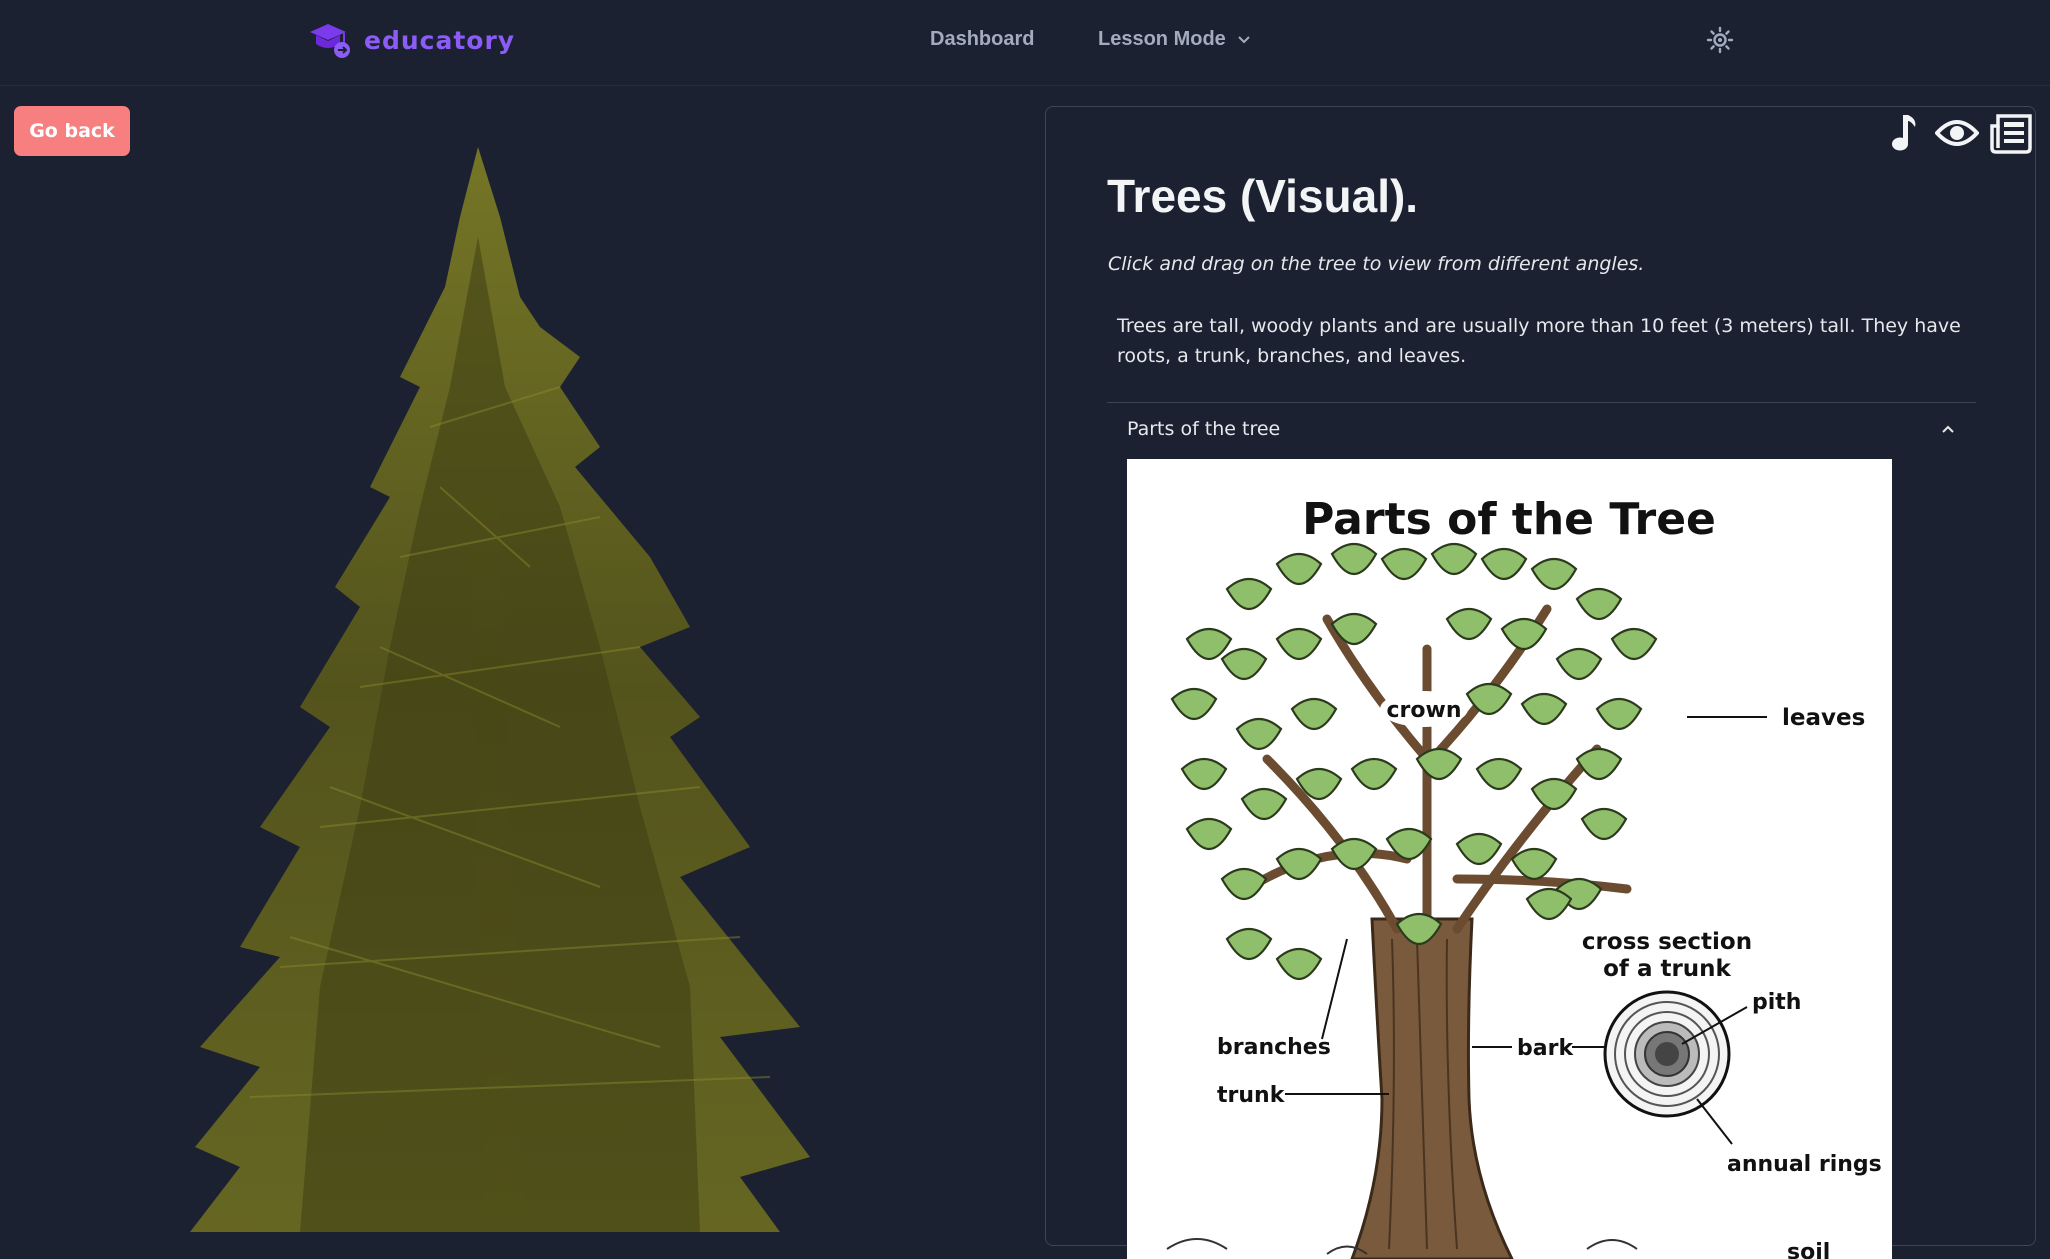 The image size is (2050, 1259). I want to click on label-cross-section-1: cross section, so click(1667, 942).